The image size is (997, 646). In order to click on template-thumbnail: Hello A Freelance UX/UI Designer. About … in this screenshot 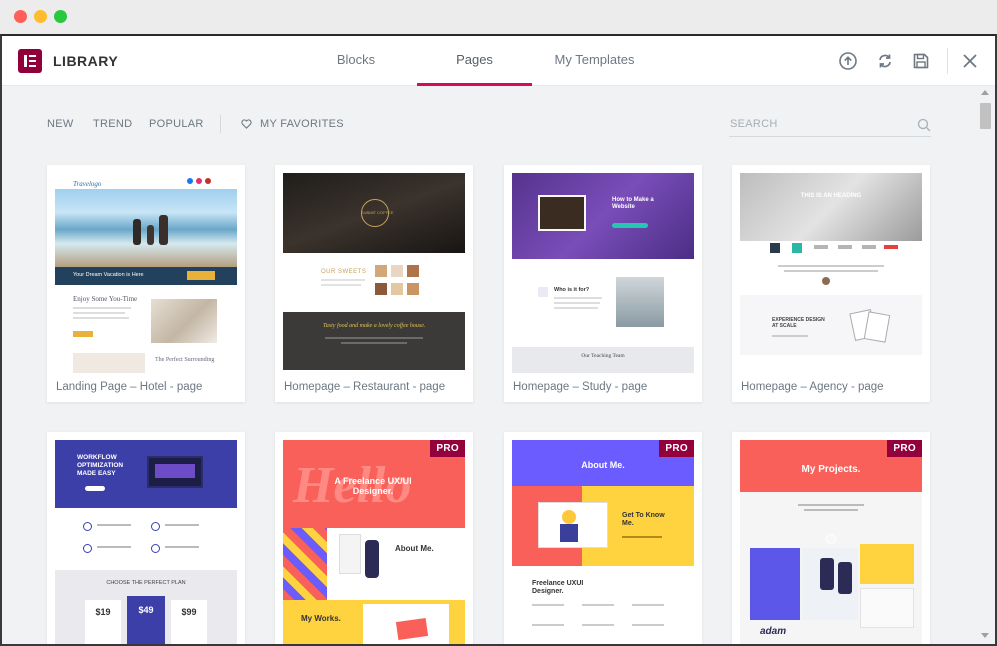, I will do `click(374, 542)`.